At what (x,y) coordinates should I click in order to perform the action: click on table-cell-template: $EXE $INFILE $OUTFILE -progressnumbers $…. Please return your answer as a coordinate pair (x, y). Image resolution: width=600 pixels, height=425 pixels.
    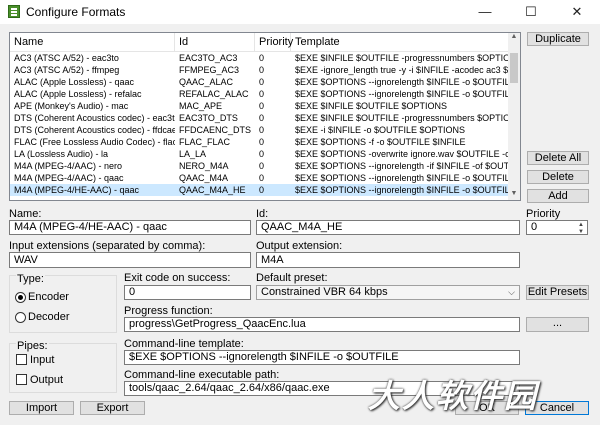
    Looking at the image, I should click on (401, 118).